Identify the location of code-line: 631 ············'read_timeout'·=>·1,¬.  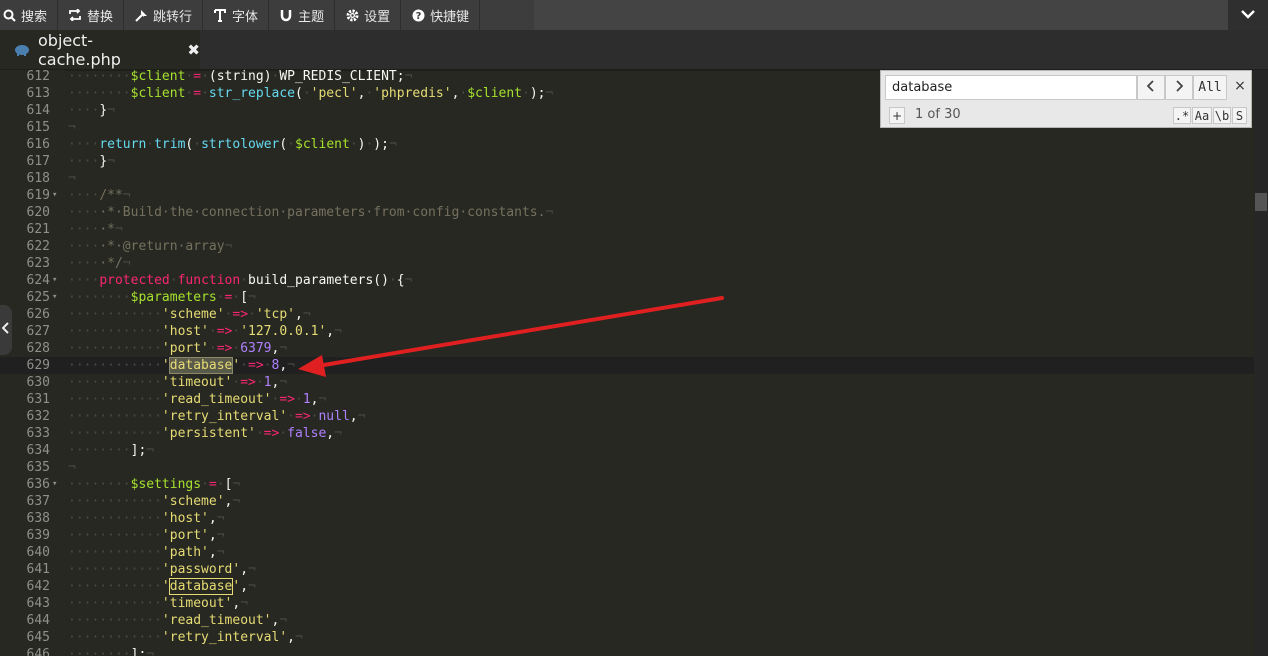
(176, 399).